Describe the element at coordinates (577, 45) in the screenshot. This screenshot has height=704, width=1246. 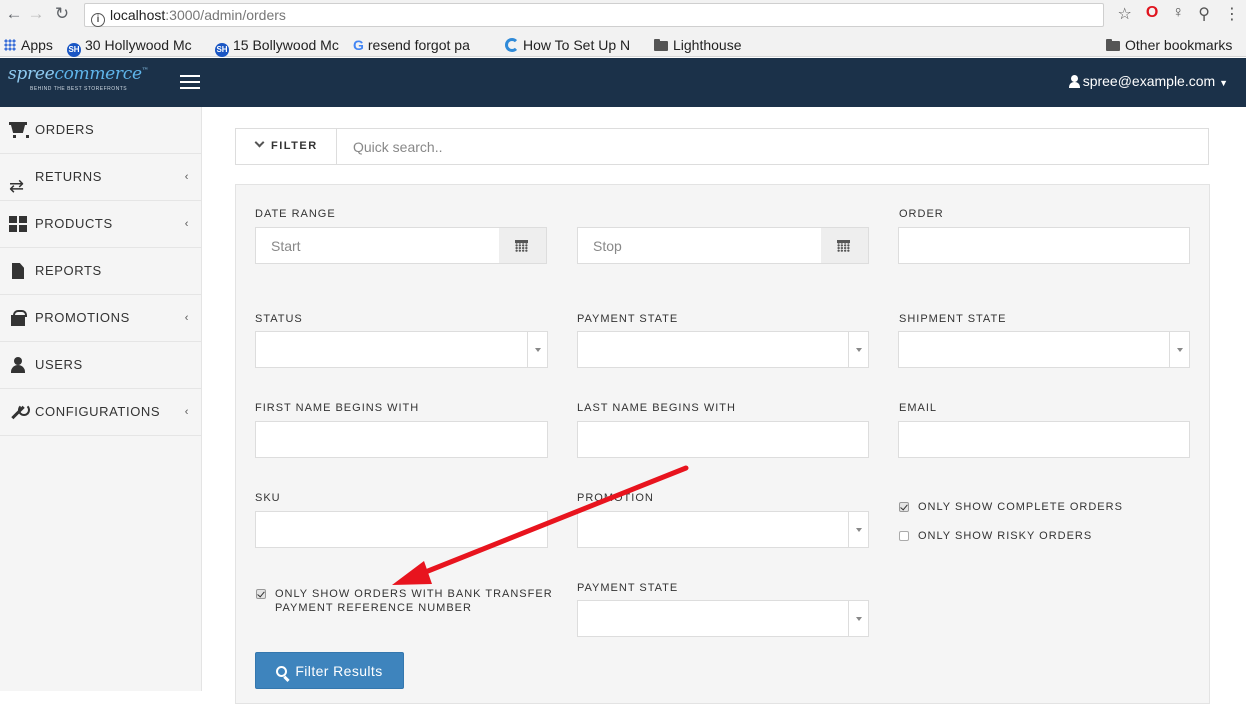
I see `bookmark-label: How To Set Up N` at that location.